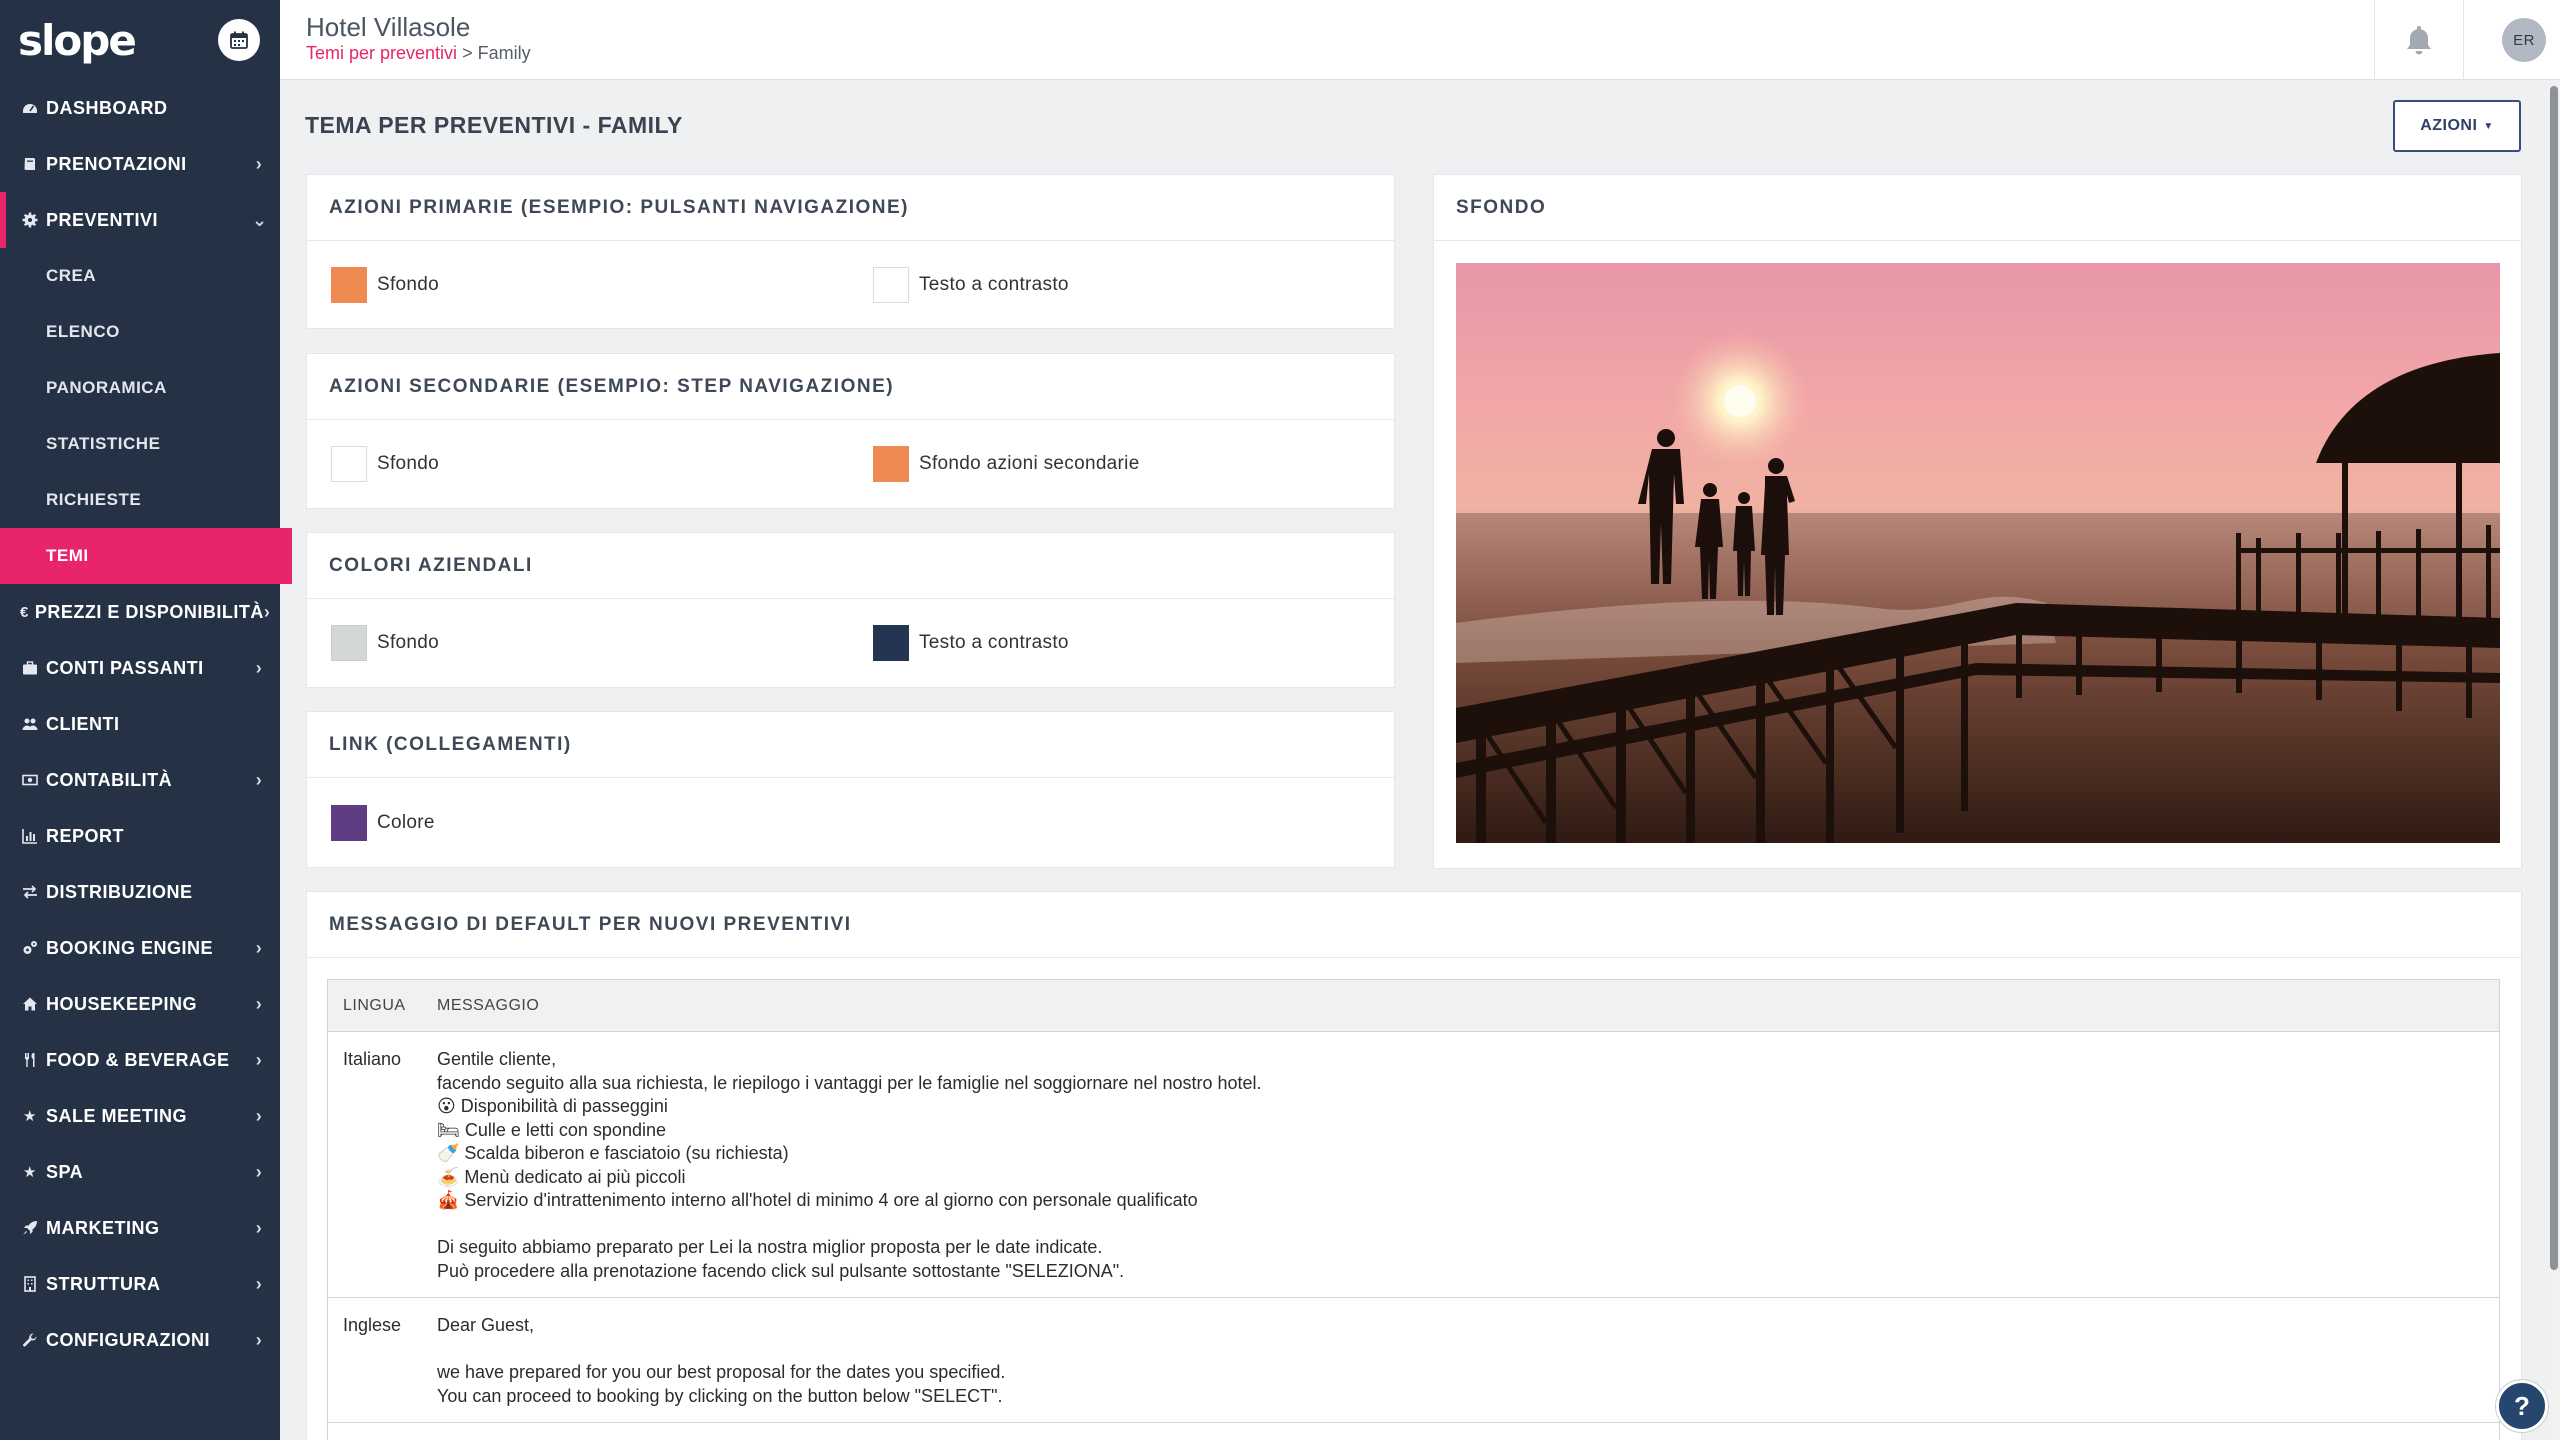  I want to click on message-line: 😮 Disponibilità di passeggini, so click(552, 1106).